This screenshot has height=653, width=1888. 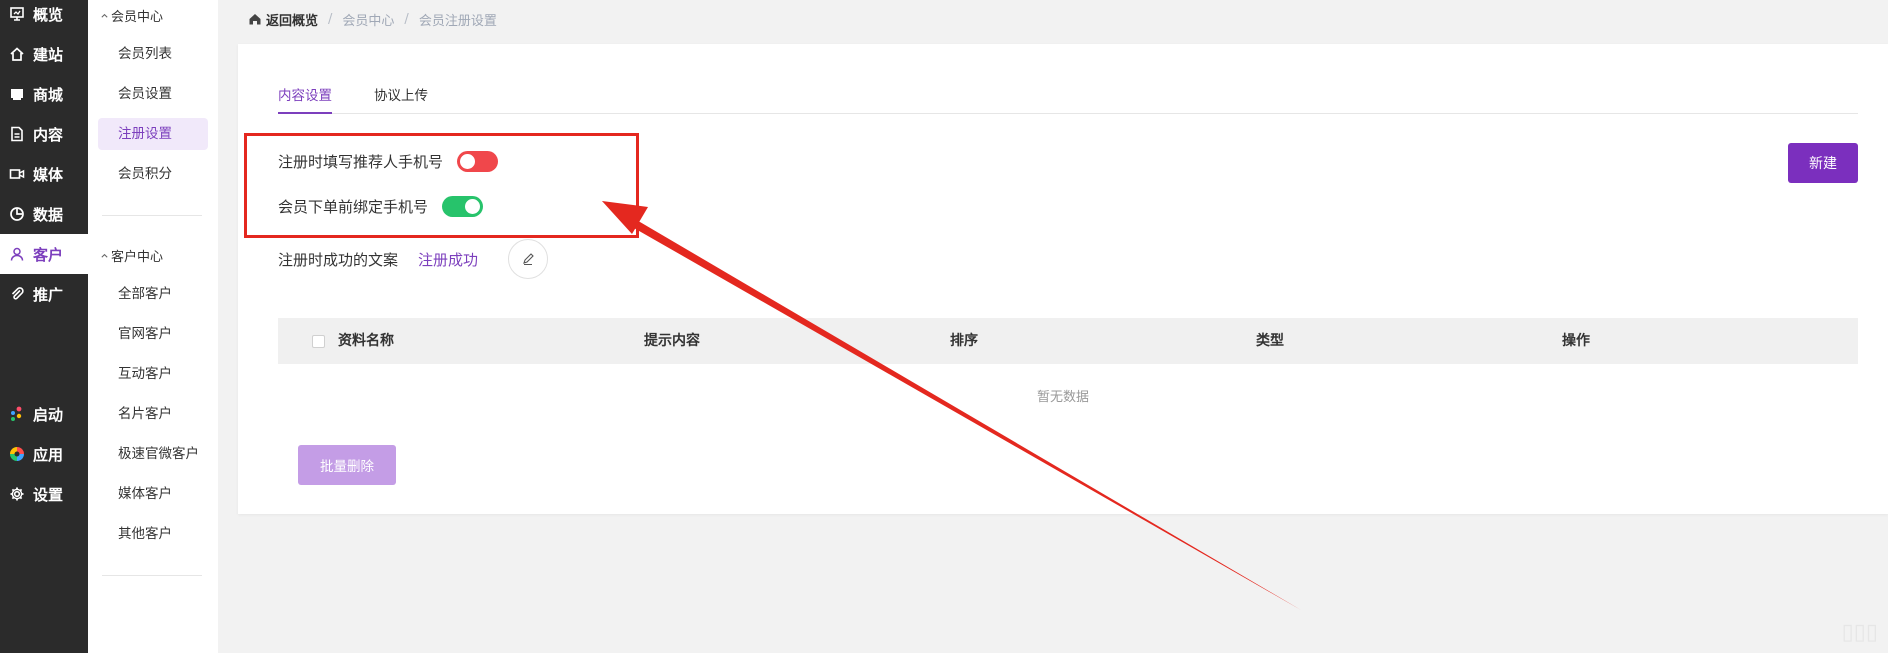 What do you see at coordinates (1068, 341) in the screenshot?
I see `table-header: 资料名称 提示内容 排序 类型 操作` at bounding box center [1068, 341].